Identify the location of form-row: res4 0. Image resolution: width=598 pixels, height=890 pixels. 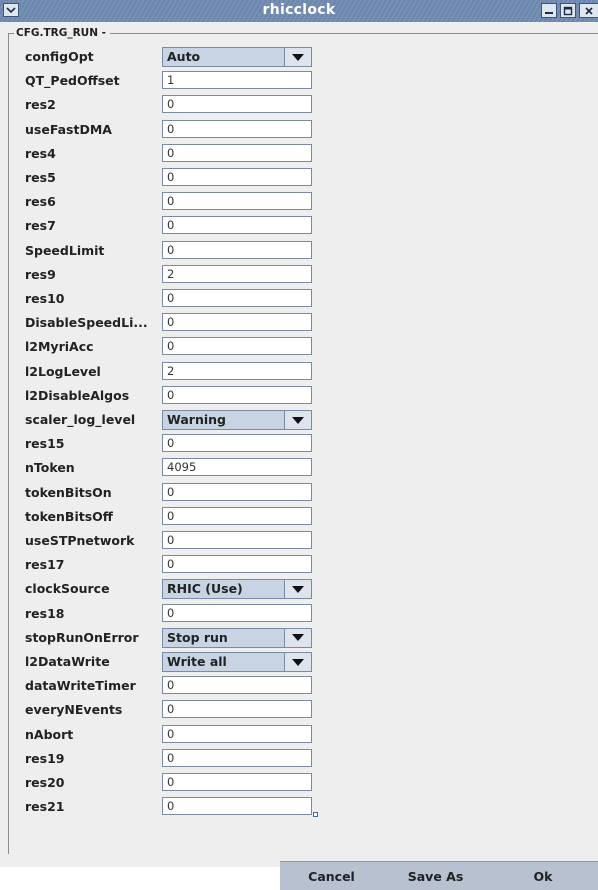
(175, 153).